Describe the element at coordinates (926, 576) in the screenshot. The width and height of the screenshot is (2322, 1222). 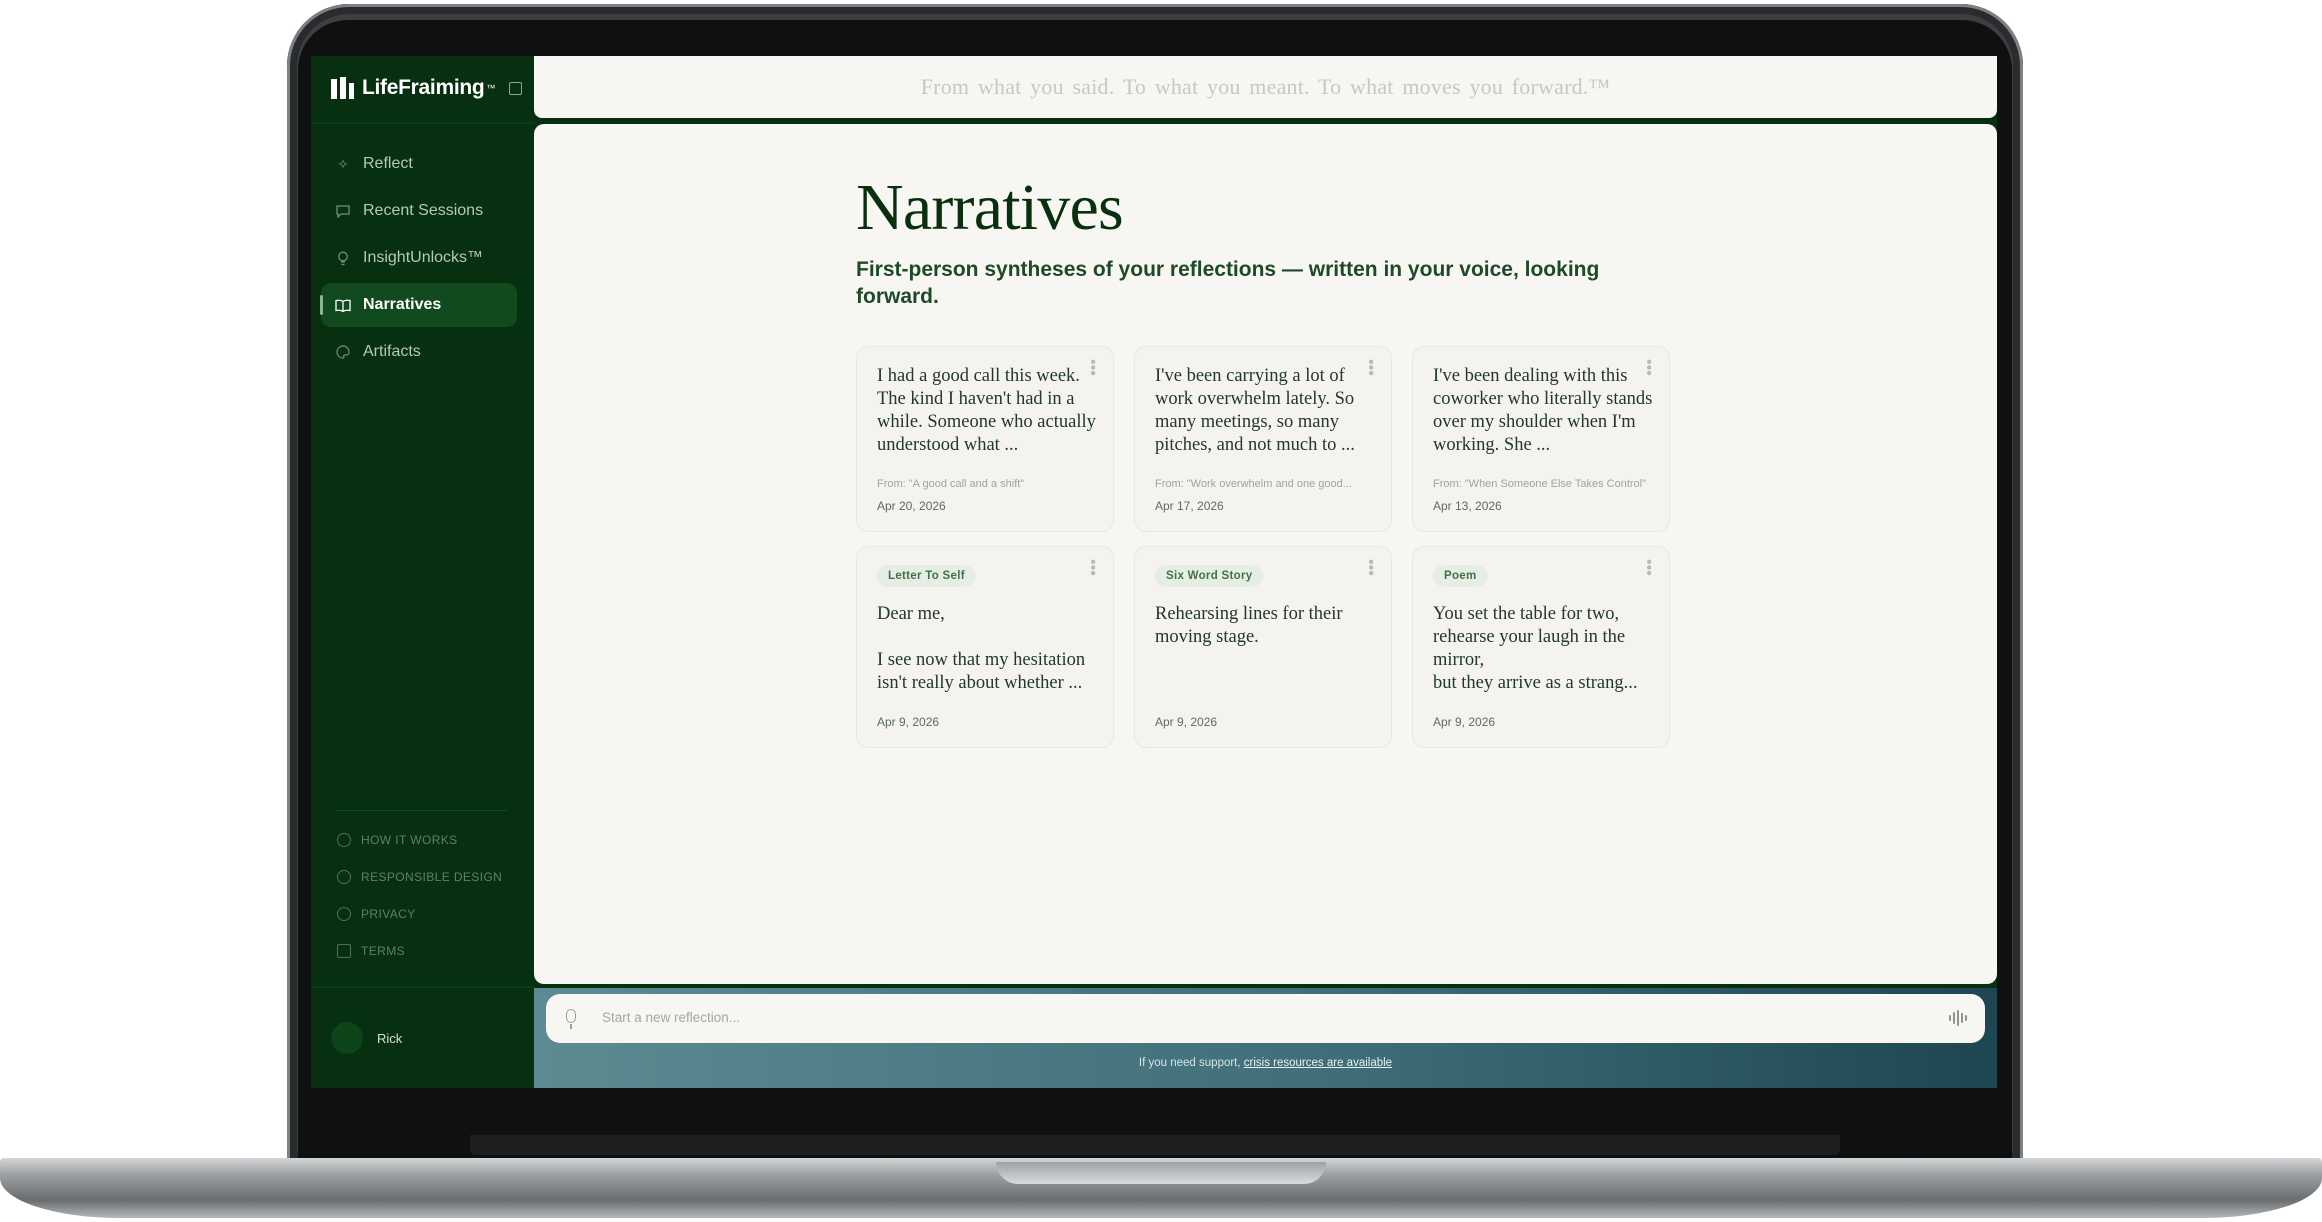
I see `artifact-type-badge: Letter To Self` at that location.